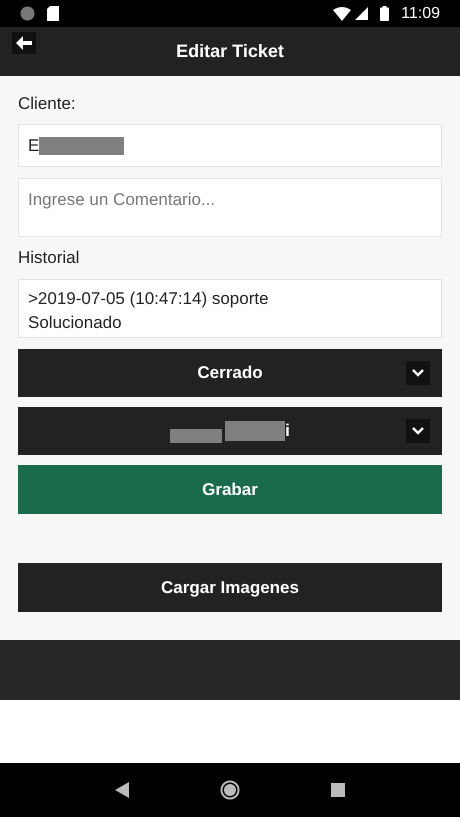  I want to click on home-nav-icon, so click(230, 790).